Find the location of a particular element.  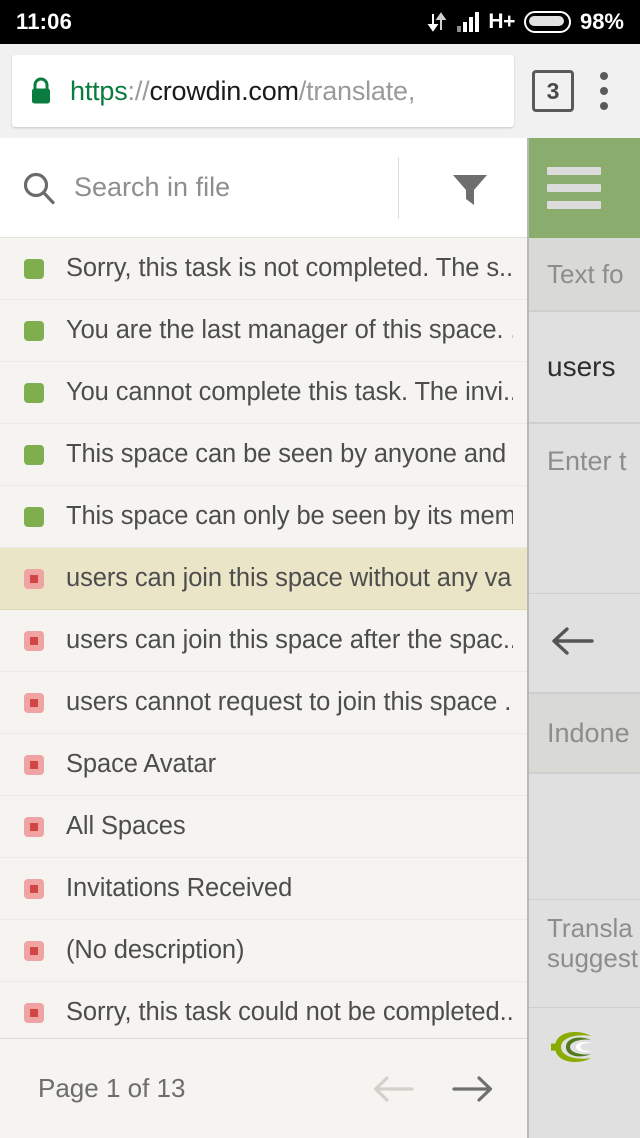

string-list-item: Invitations Received is located at coordinates (263, 889).